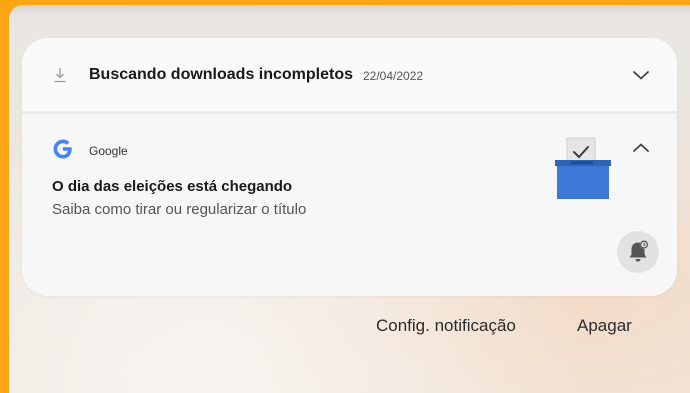 The image size is (690, 393). What do you see at coordinates (349, 10) in the screenshot?
I see `status-bar-edge` at bounding box center [349, 10].